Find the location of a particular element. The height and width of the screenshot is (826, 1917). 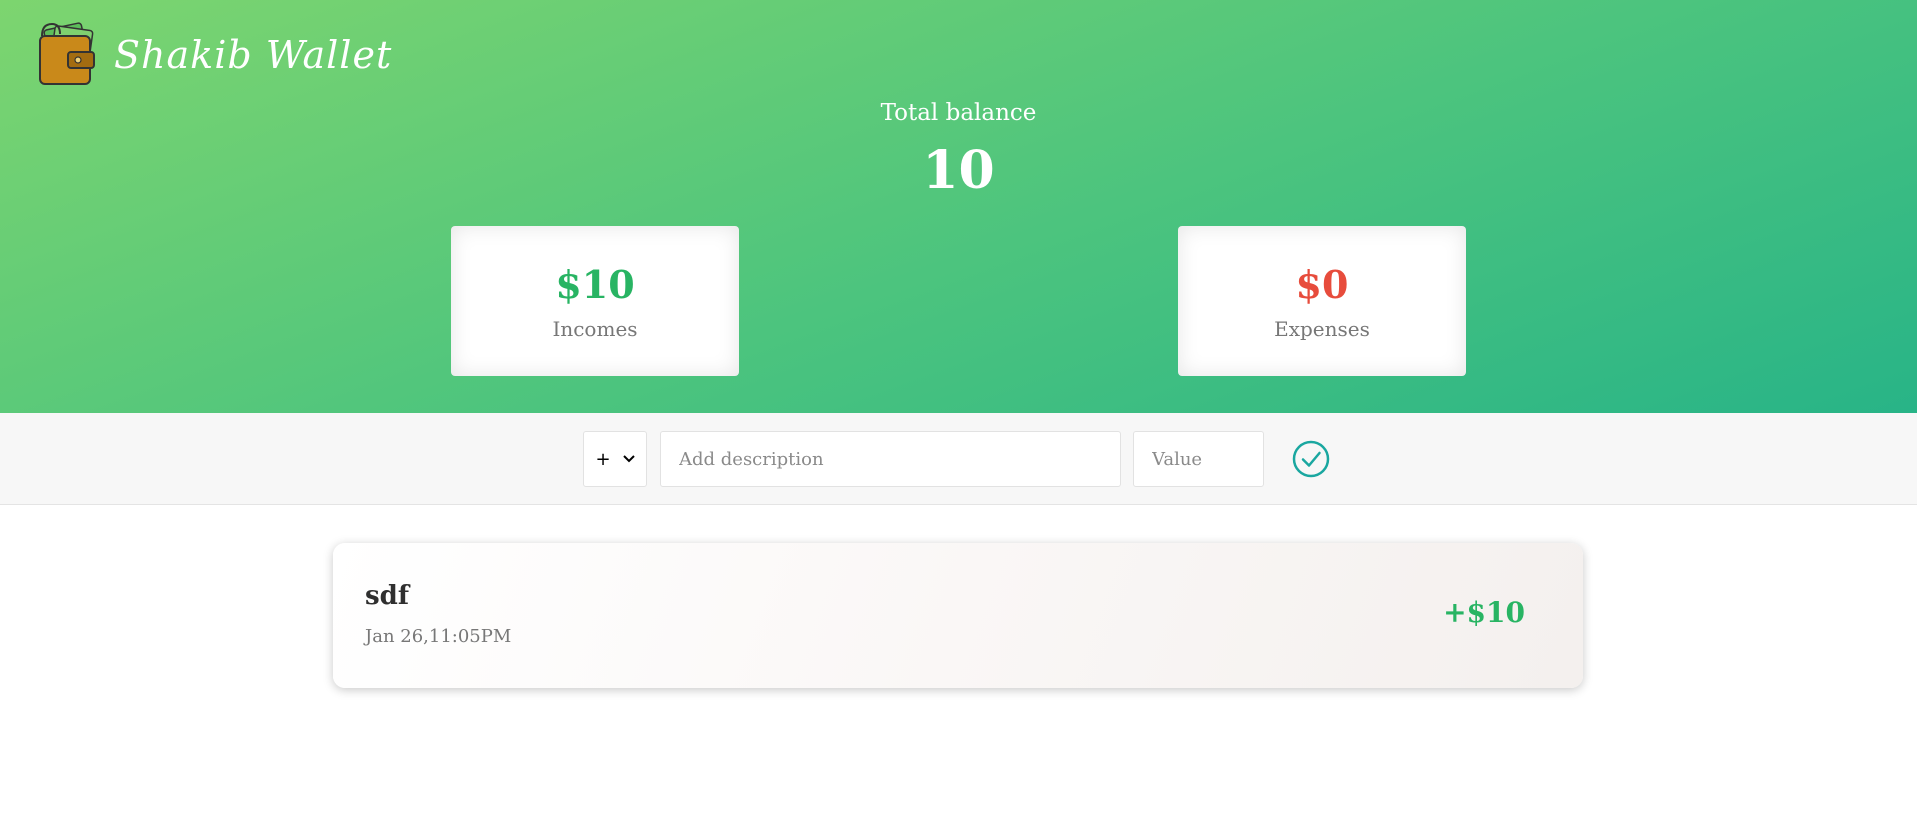

check-circle-icon is located at coordinates (1311, 459).